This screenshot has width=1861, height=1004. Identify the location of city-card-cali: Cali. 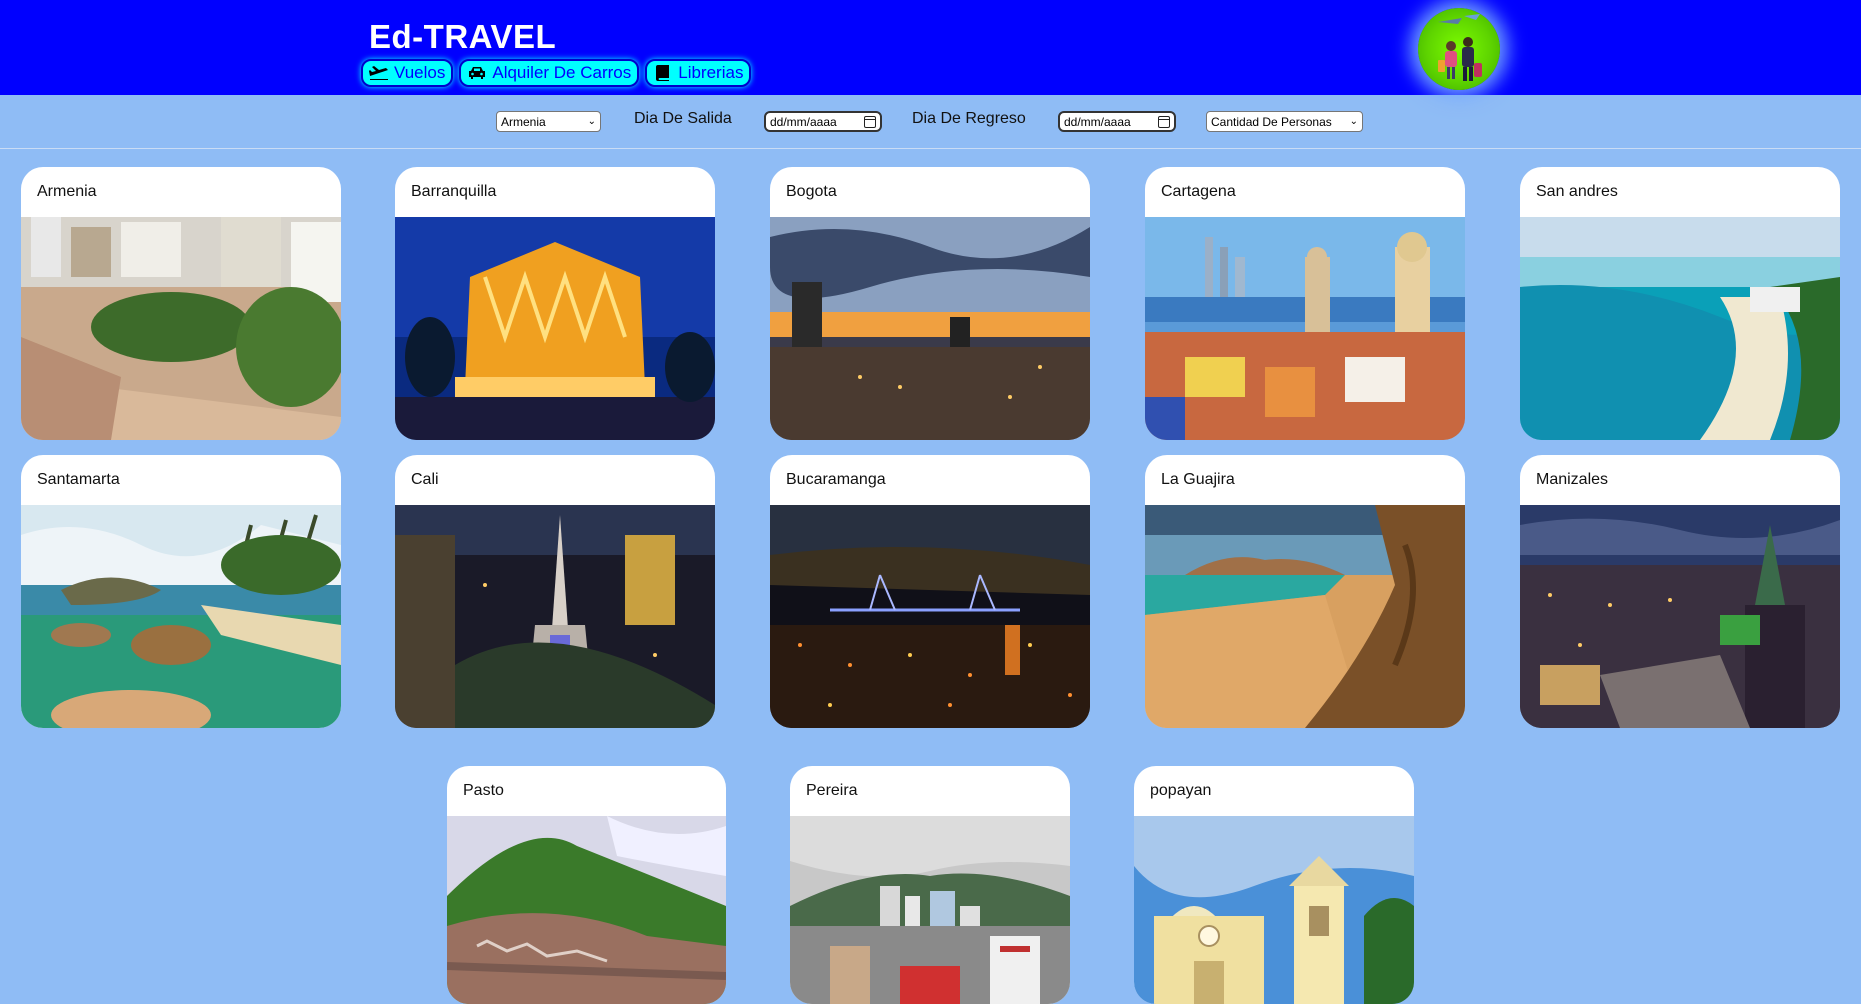
(555, 591).